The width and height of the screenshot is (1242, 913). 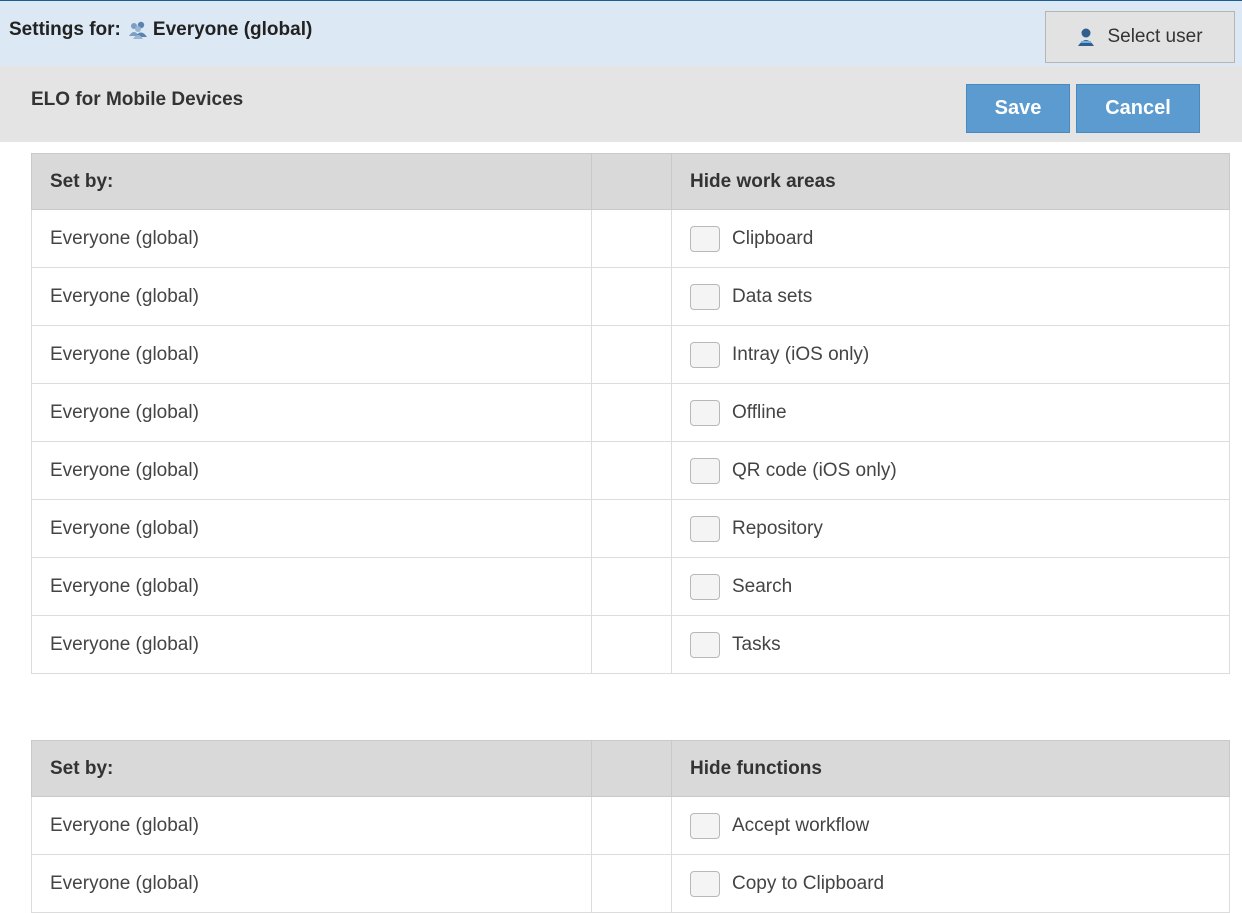 I want to click on option-checkbox-wrap: Intray (iOS only), so click(x=959, y=354).